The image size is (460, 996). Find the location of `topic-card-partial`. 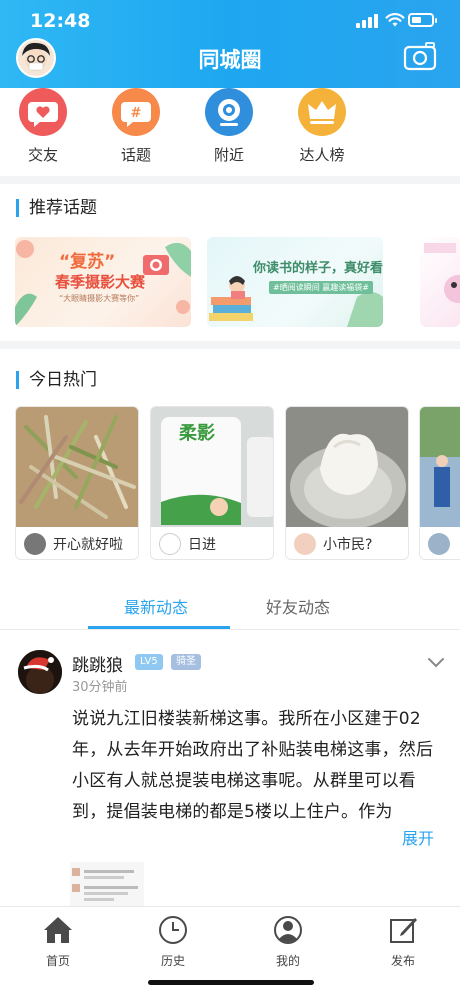

topic-card-partial is located at coordinates (440, 282).